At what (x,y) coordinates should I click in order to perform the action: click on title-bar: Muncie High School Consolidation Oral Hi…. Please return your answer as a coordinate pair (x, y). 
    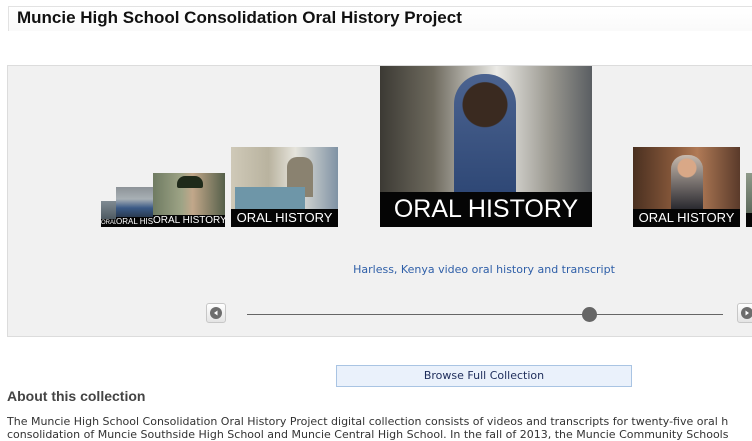
    Looking at the image, I should click on (380, 18).